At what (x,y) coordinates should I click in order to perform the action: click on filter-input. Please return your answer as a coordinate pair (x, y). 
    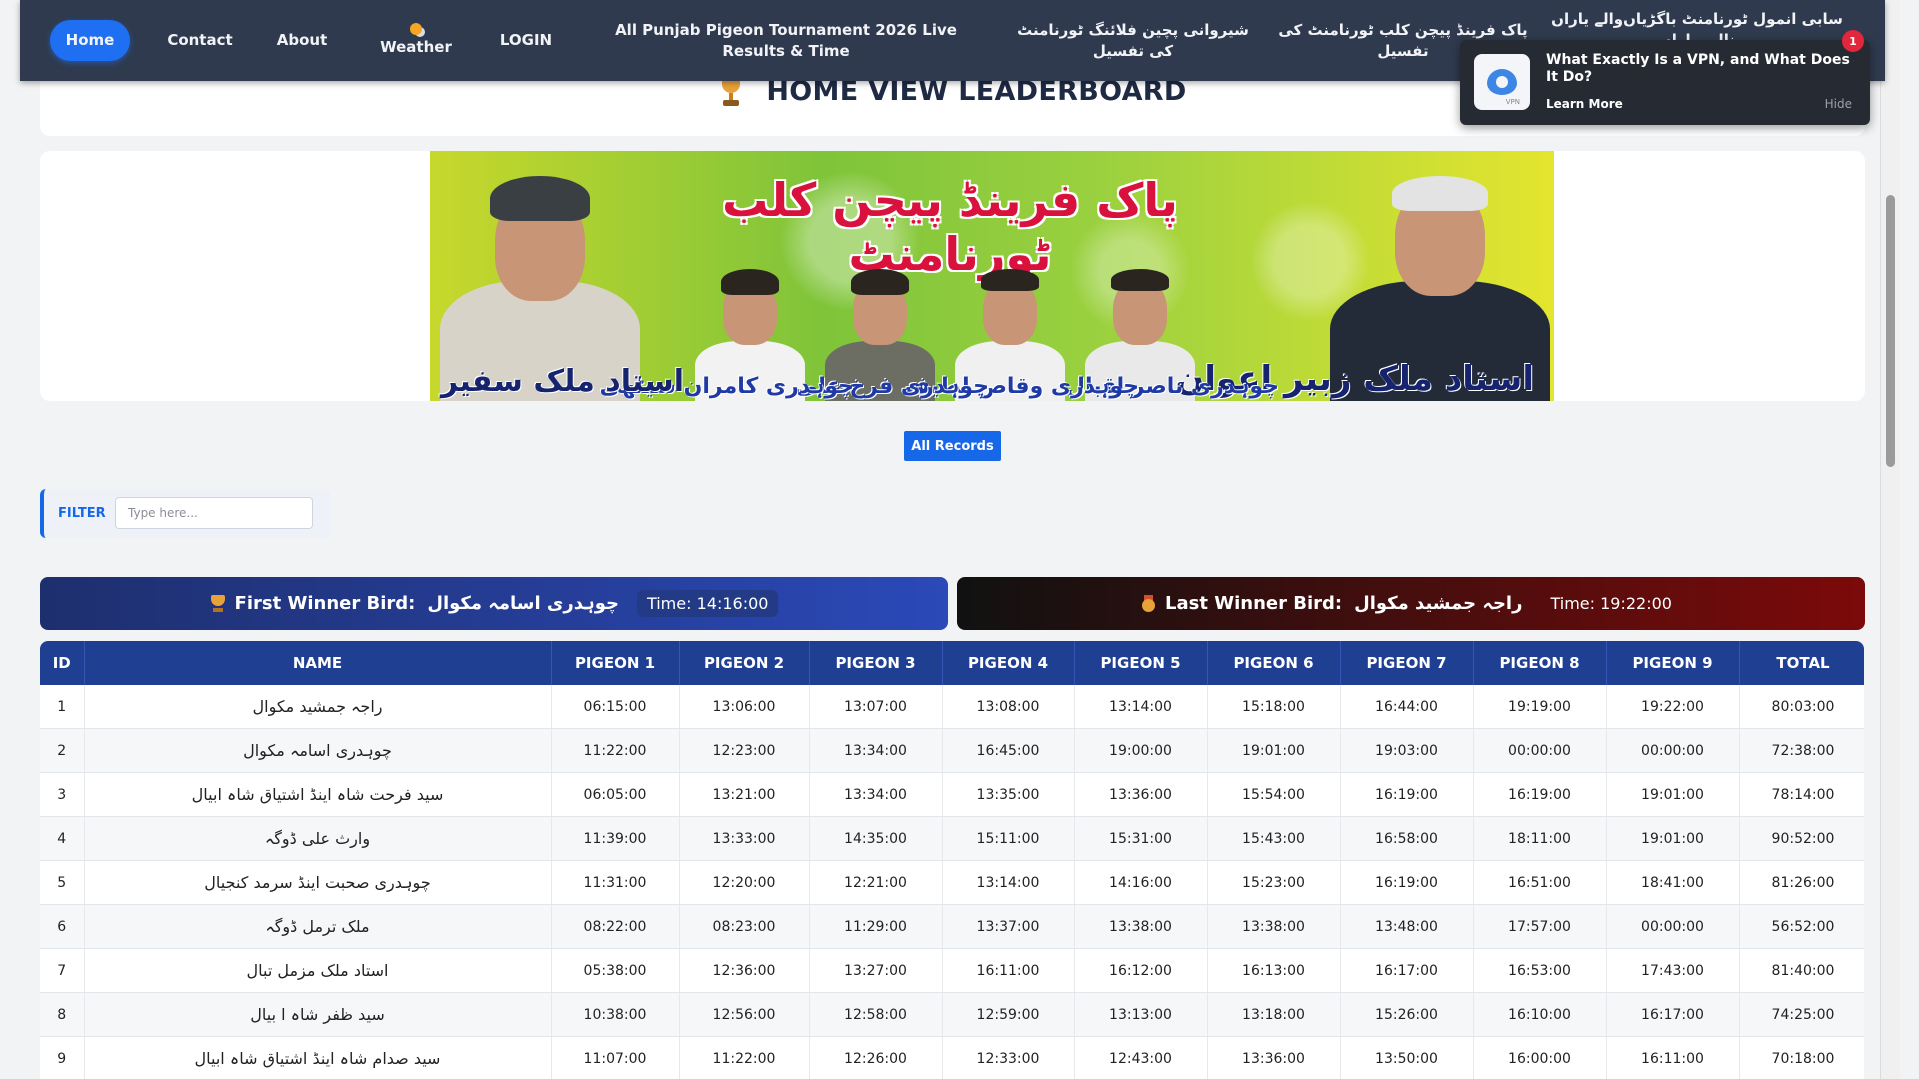
    Looking at the image, I should click on (214, 513).